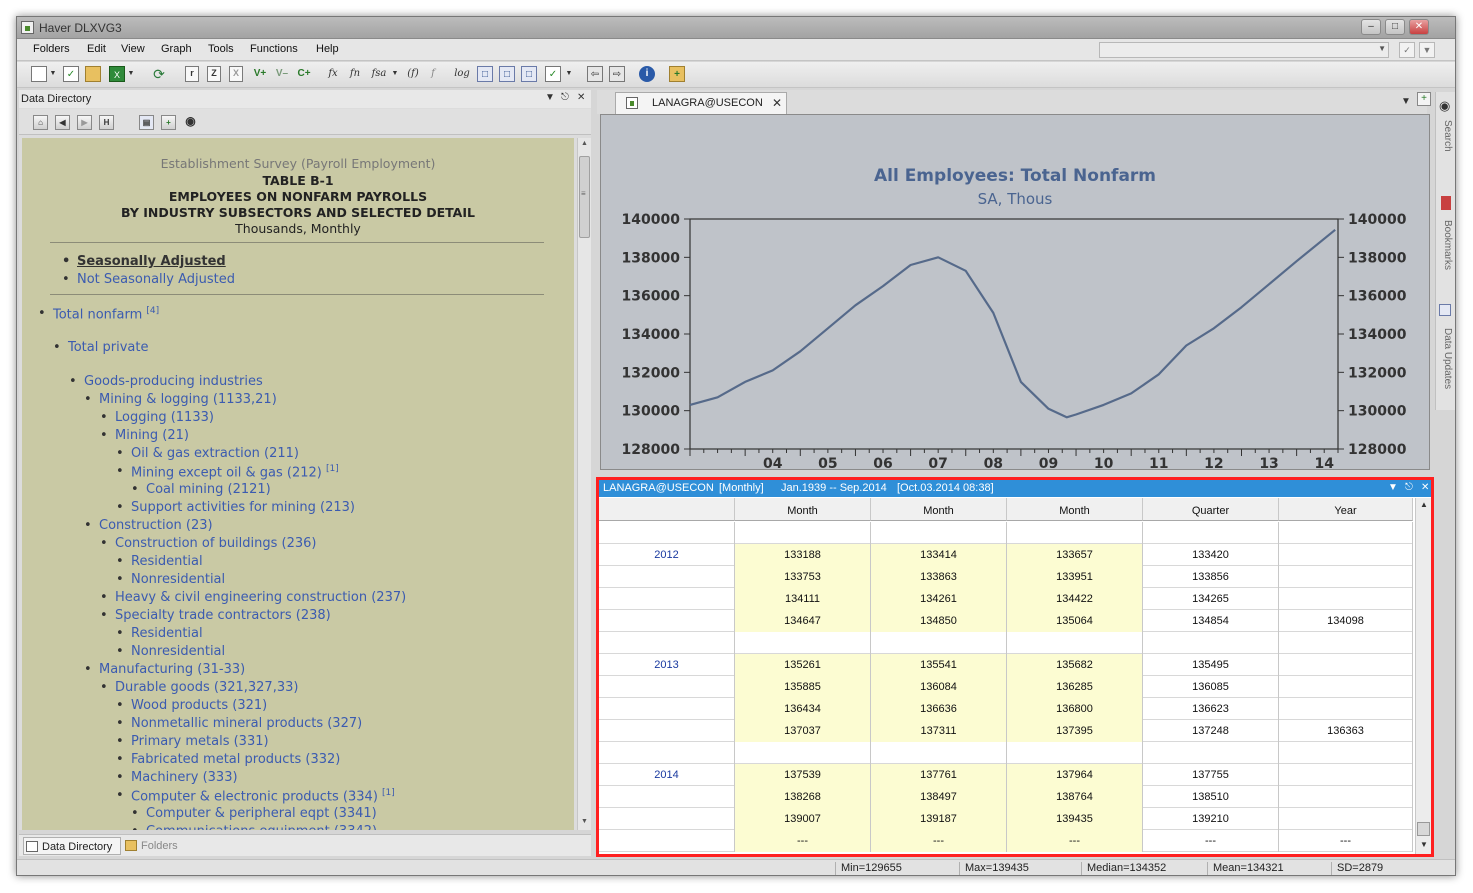 The height and width of the screenshot is (893, 1473). I want to click on value-cell: 133420, so click(1211, 555).